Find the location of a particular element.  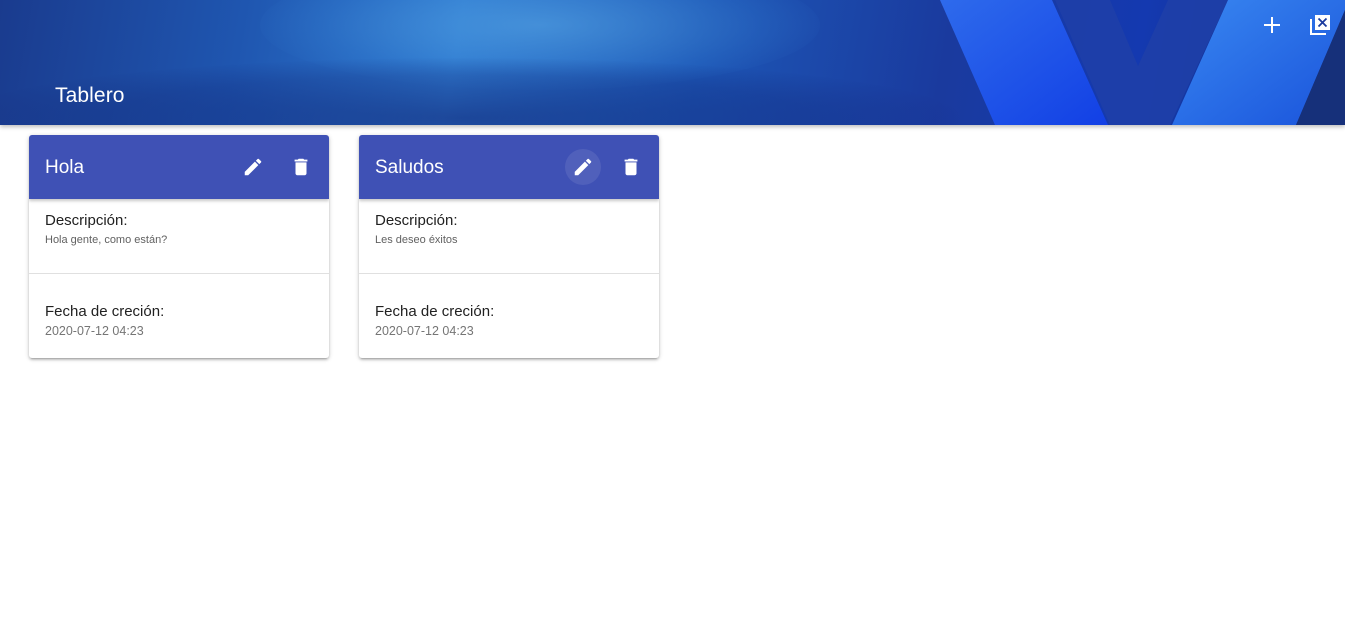

card-title: Saludos is located at coordinates (409, 167).